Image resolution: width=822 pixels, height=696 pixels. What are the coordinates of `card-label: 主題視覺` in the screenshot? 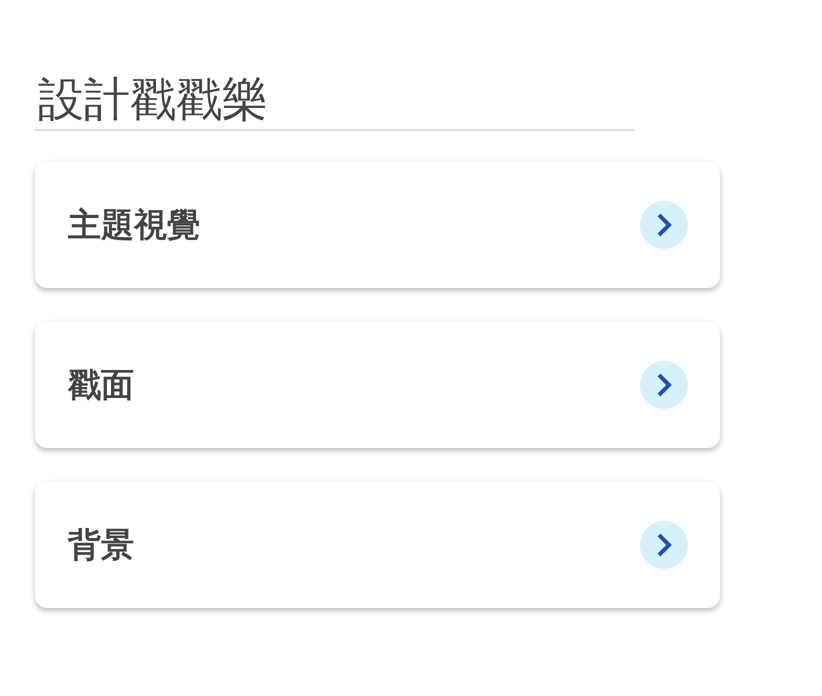 It's located at (134, 225).